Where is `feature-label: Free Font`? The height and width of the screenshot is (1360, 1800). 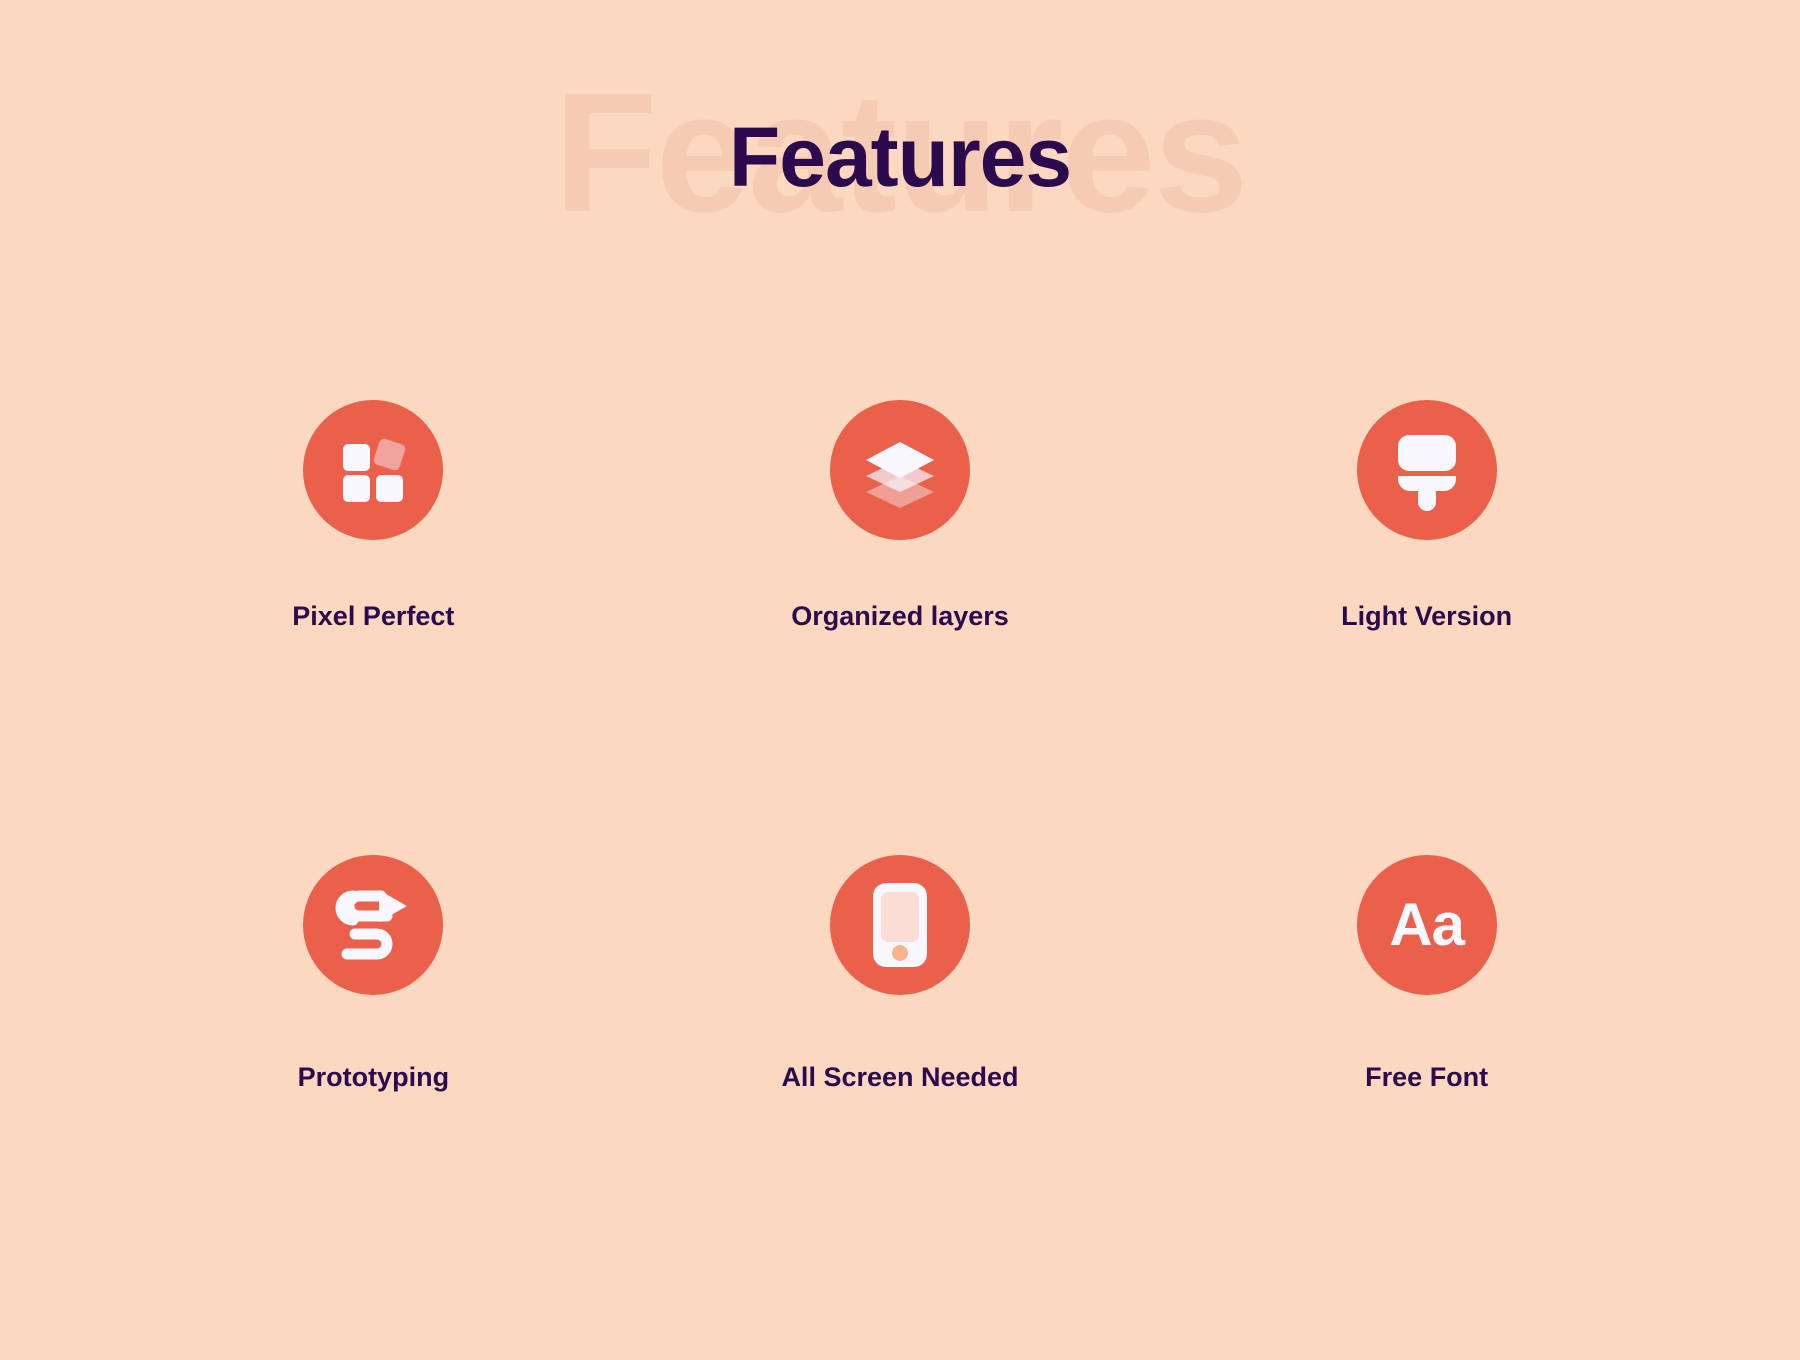
feature-label: Free Font is located at coordinates (1427, 1077).